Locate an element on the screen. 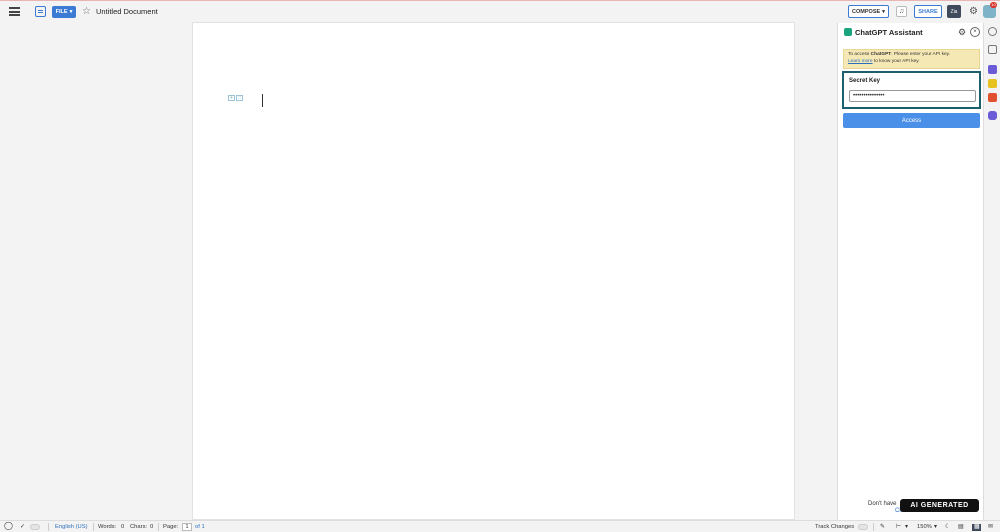 This screenshot has width=1000, height=532. words-label: Words: is located at coordinates (107, 527).